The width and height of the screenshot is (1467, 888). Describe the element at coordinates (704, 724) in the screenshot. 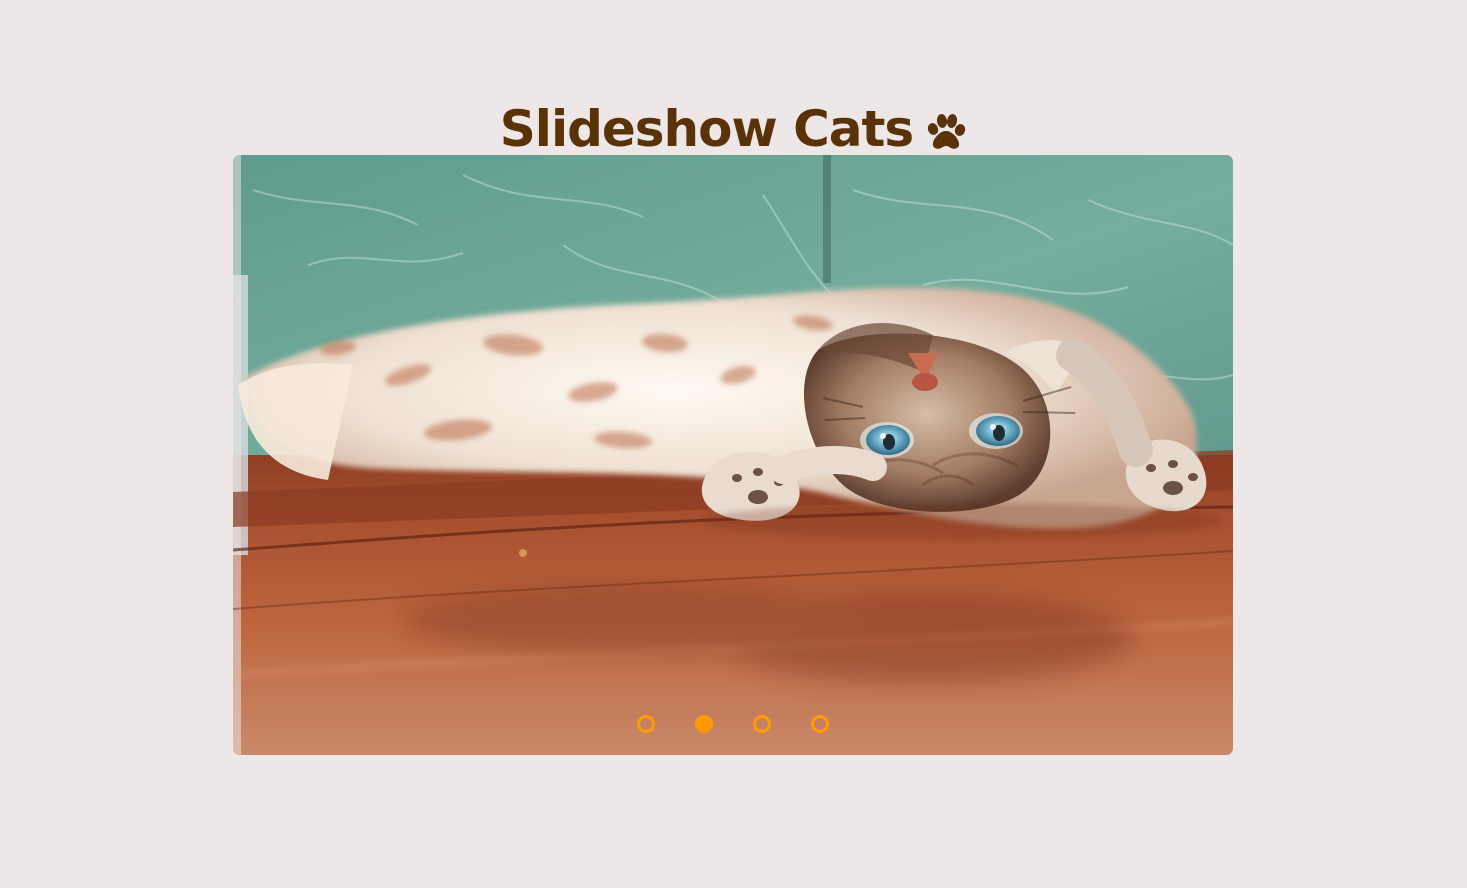

I see `slide-dot-2-active` at that location.